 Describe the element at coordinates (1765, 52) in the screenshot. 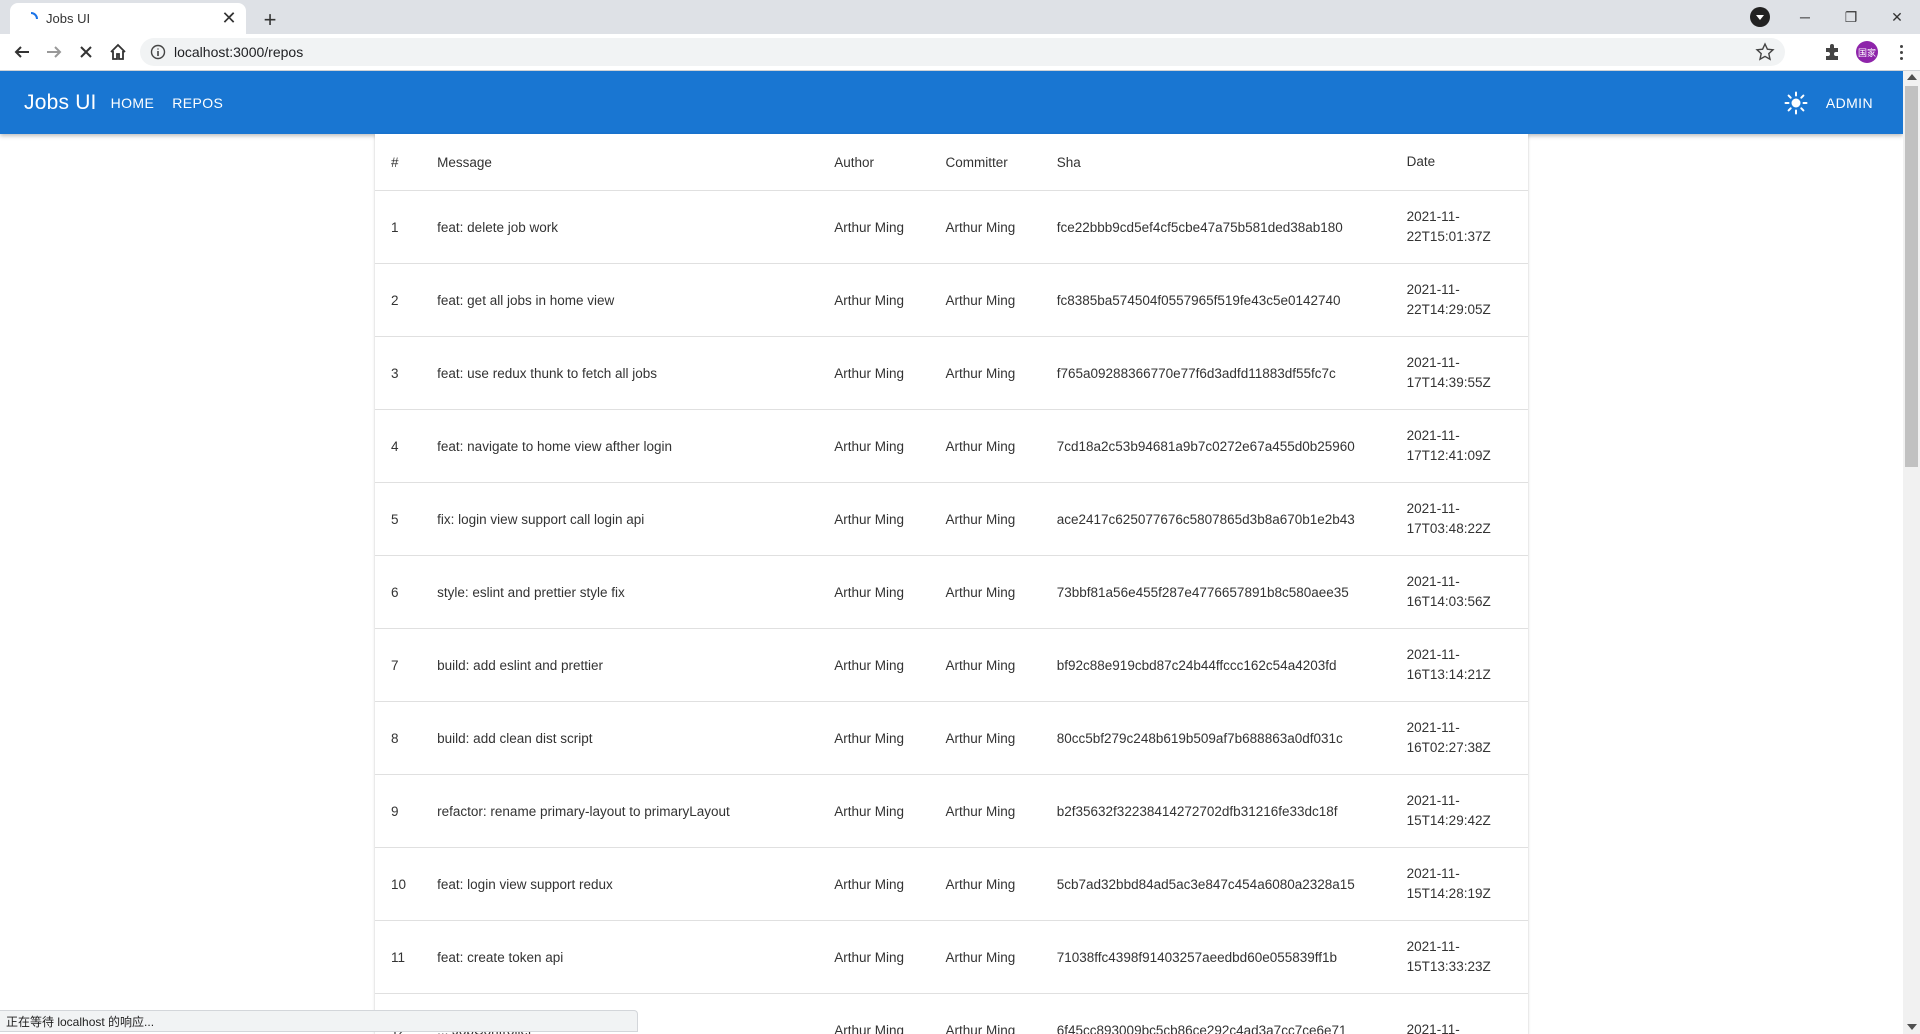

I see `bookmark-star-icon` at that location.